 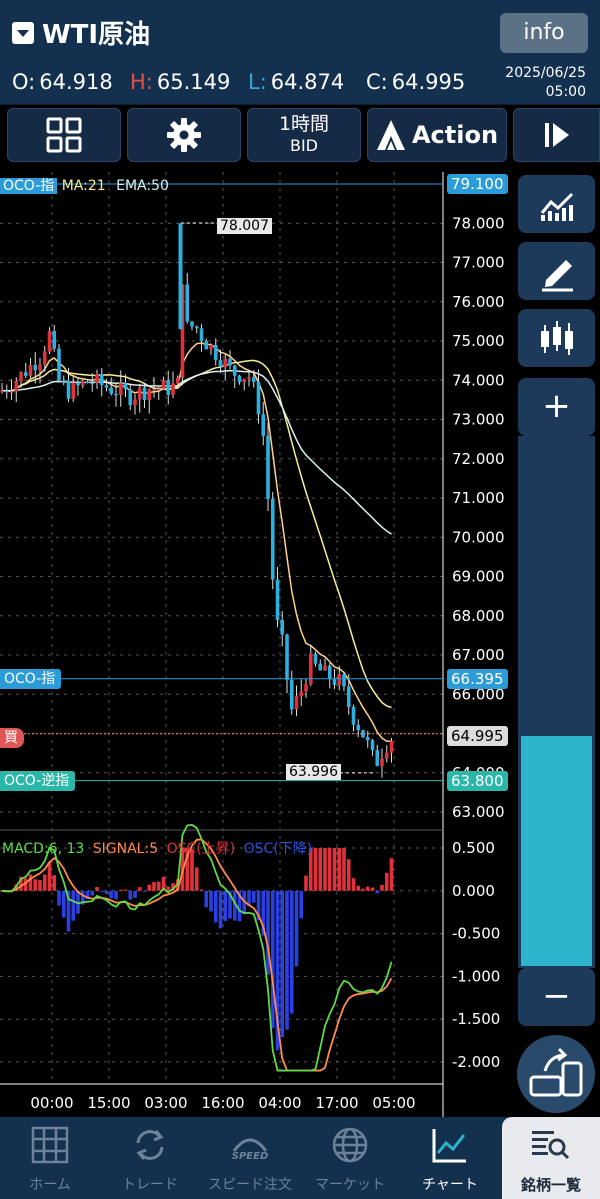 What do you see at coordinates (390, 135) in the screenshot?
I see `action-arrow-icon` at bounding box center [390, 135].